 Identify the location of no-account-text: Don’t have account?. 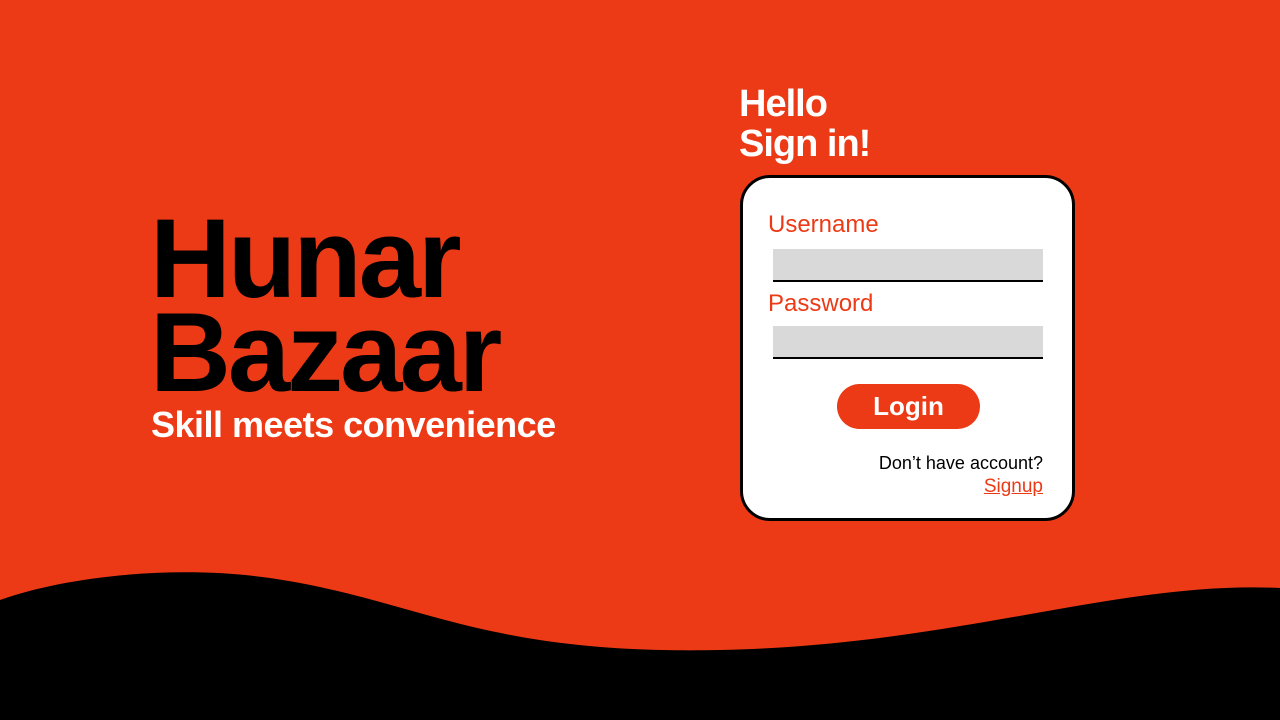
(960, 463).